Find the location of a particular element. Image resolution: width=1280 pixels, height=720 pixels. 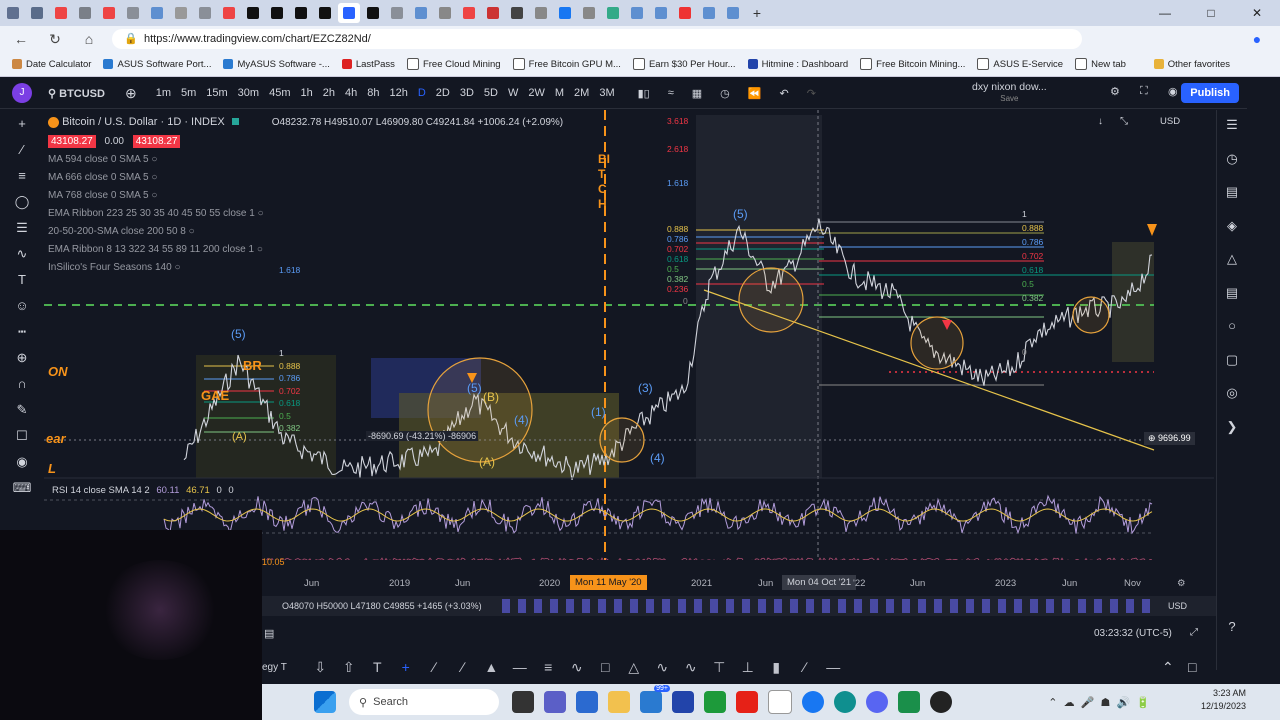

reload-icon: ↻ is located at coordinates (55, 39).